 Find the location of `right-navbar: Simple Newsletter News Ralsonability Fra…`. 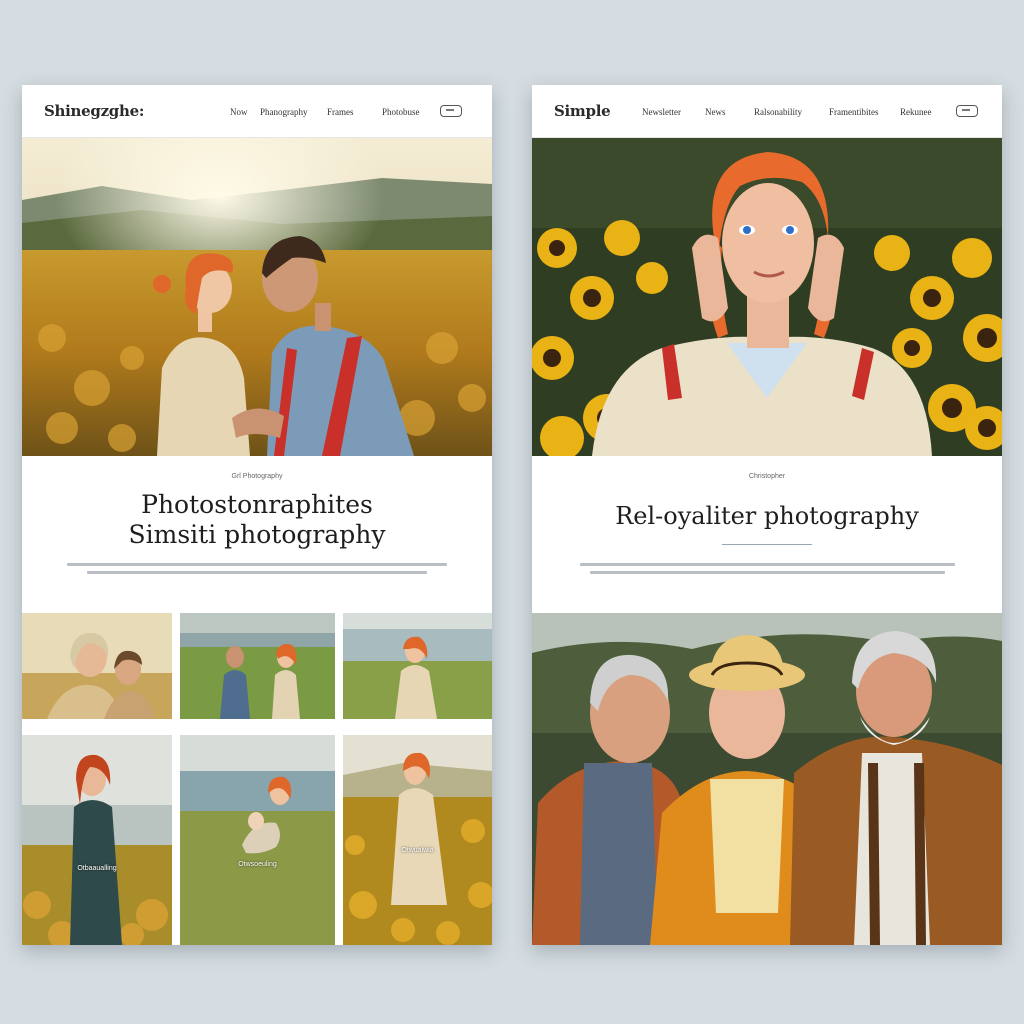

right-navbar: Simple Newsletter News Ralsonability Fra… is located at coordinates (767, 111).